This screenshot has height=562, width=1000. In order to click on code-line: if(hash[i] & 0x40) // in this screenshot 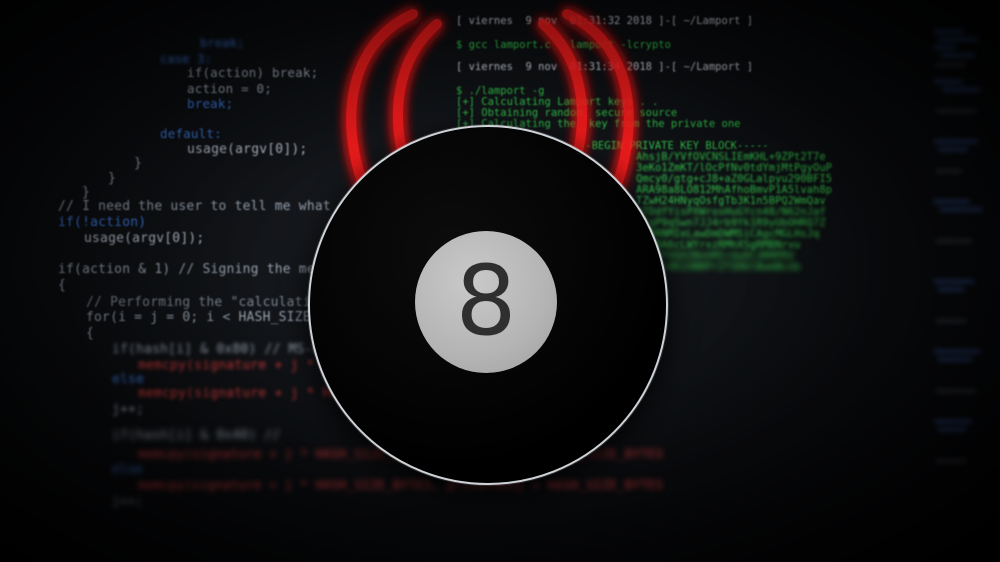, I will do `click(196, 435)`.